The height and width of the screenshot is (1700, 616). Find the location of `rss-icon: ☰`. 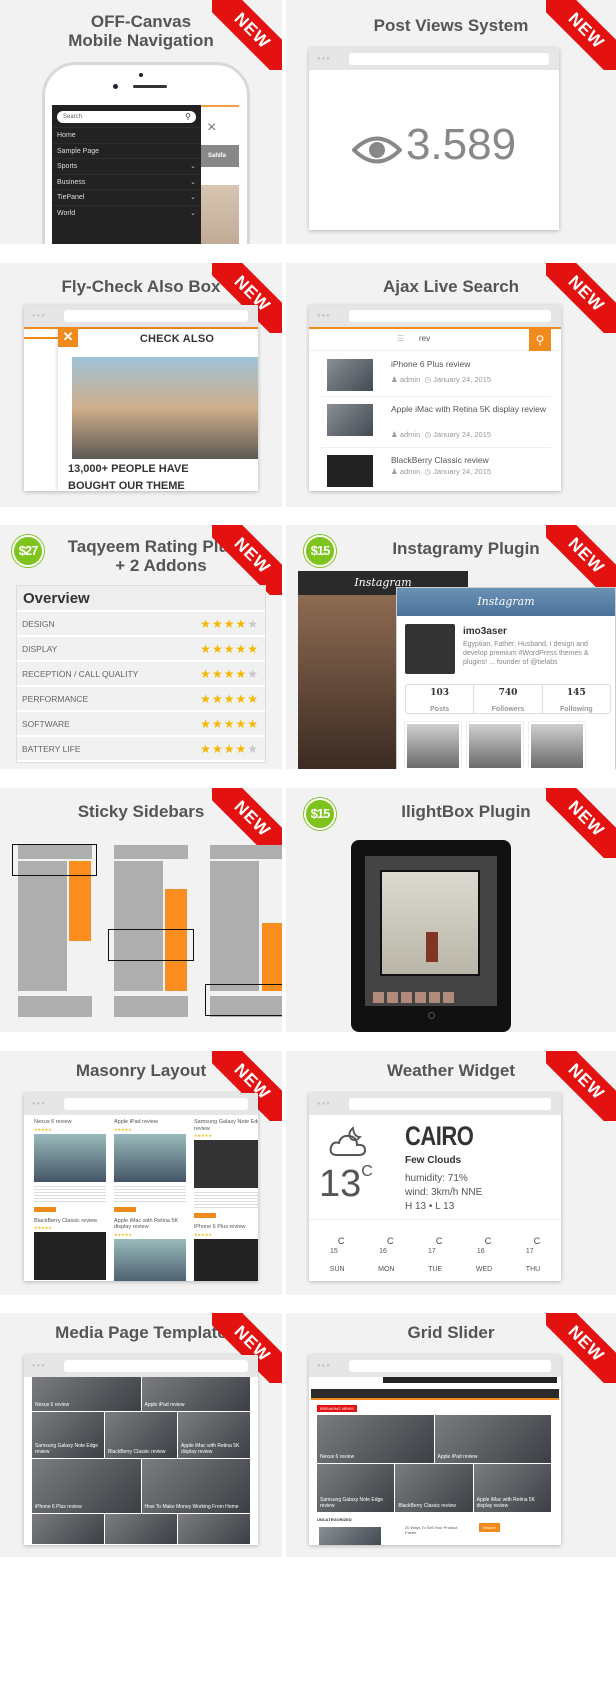

rss-icon: ☰ is located at coordinates (400, 338).